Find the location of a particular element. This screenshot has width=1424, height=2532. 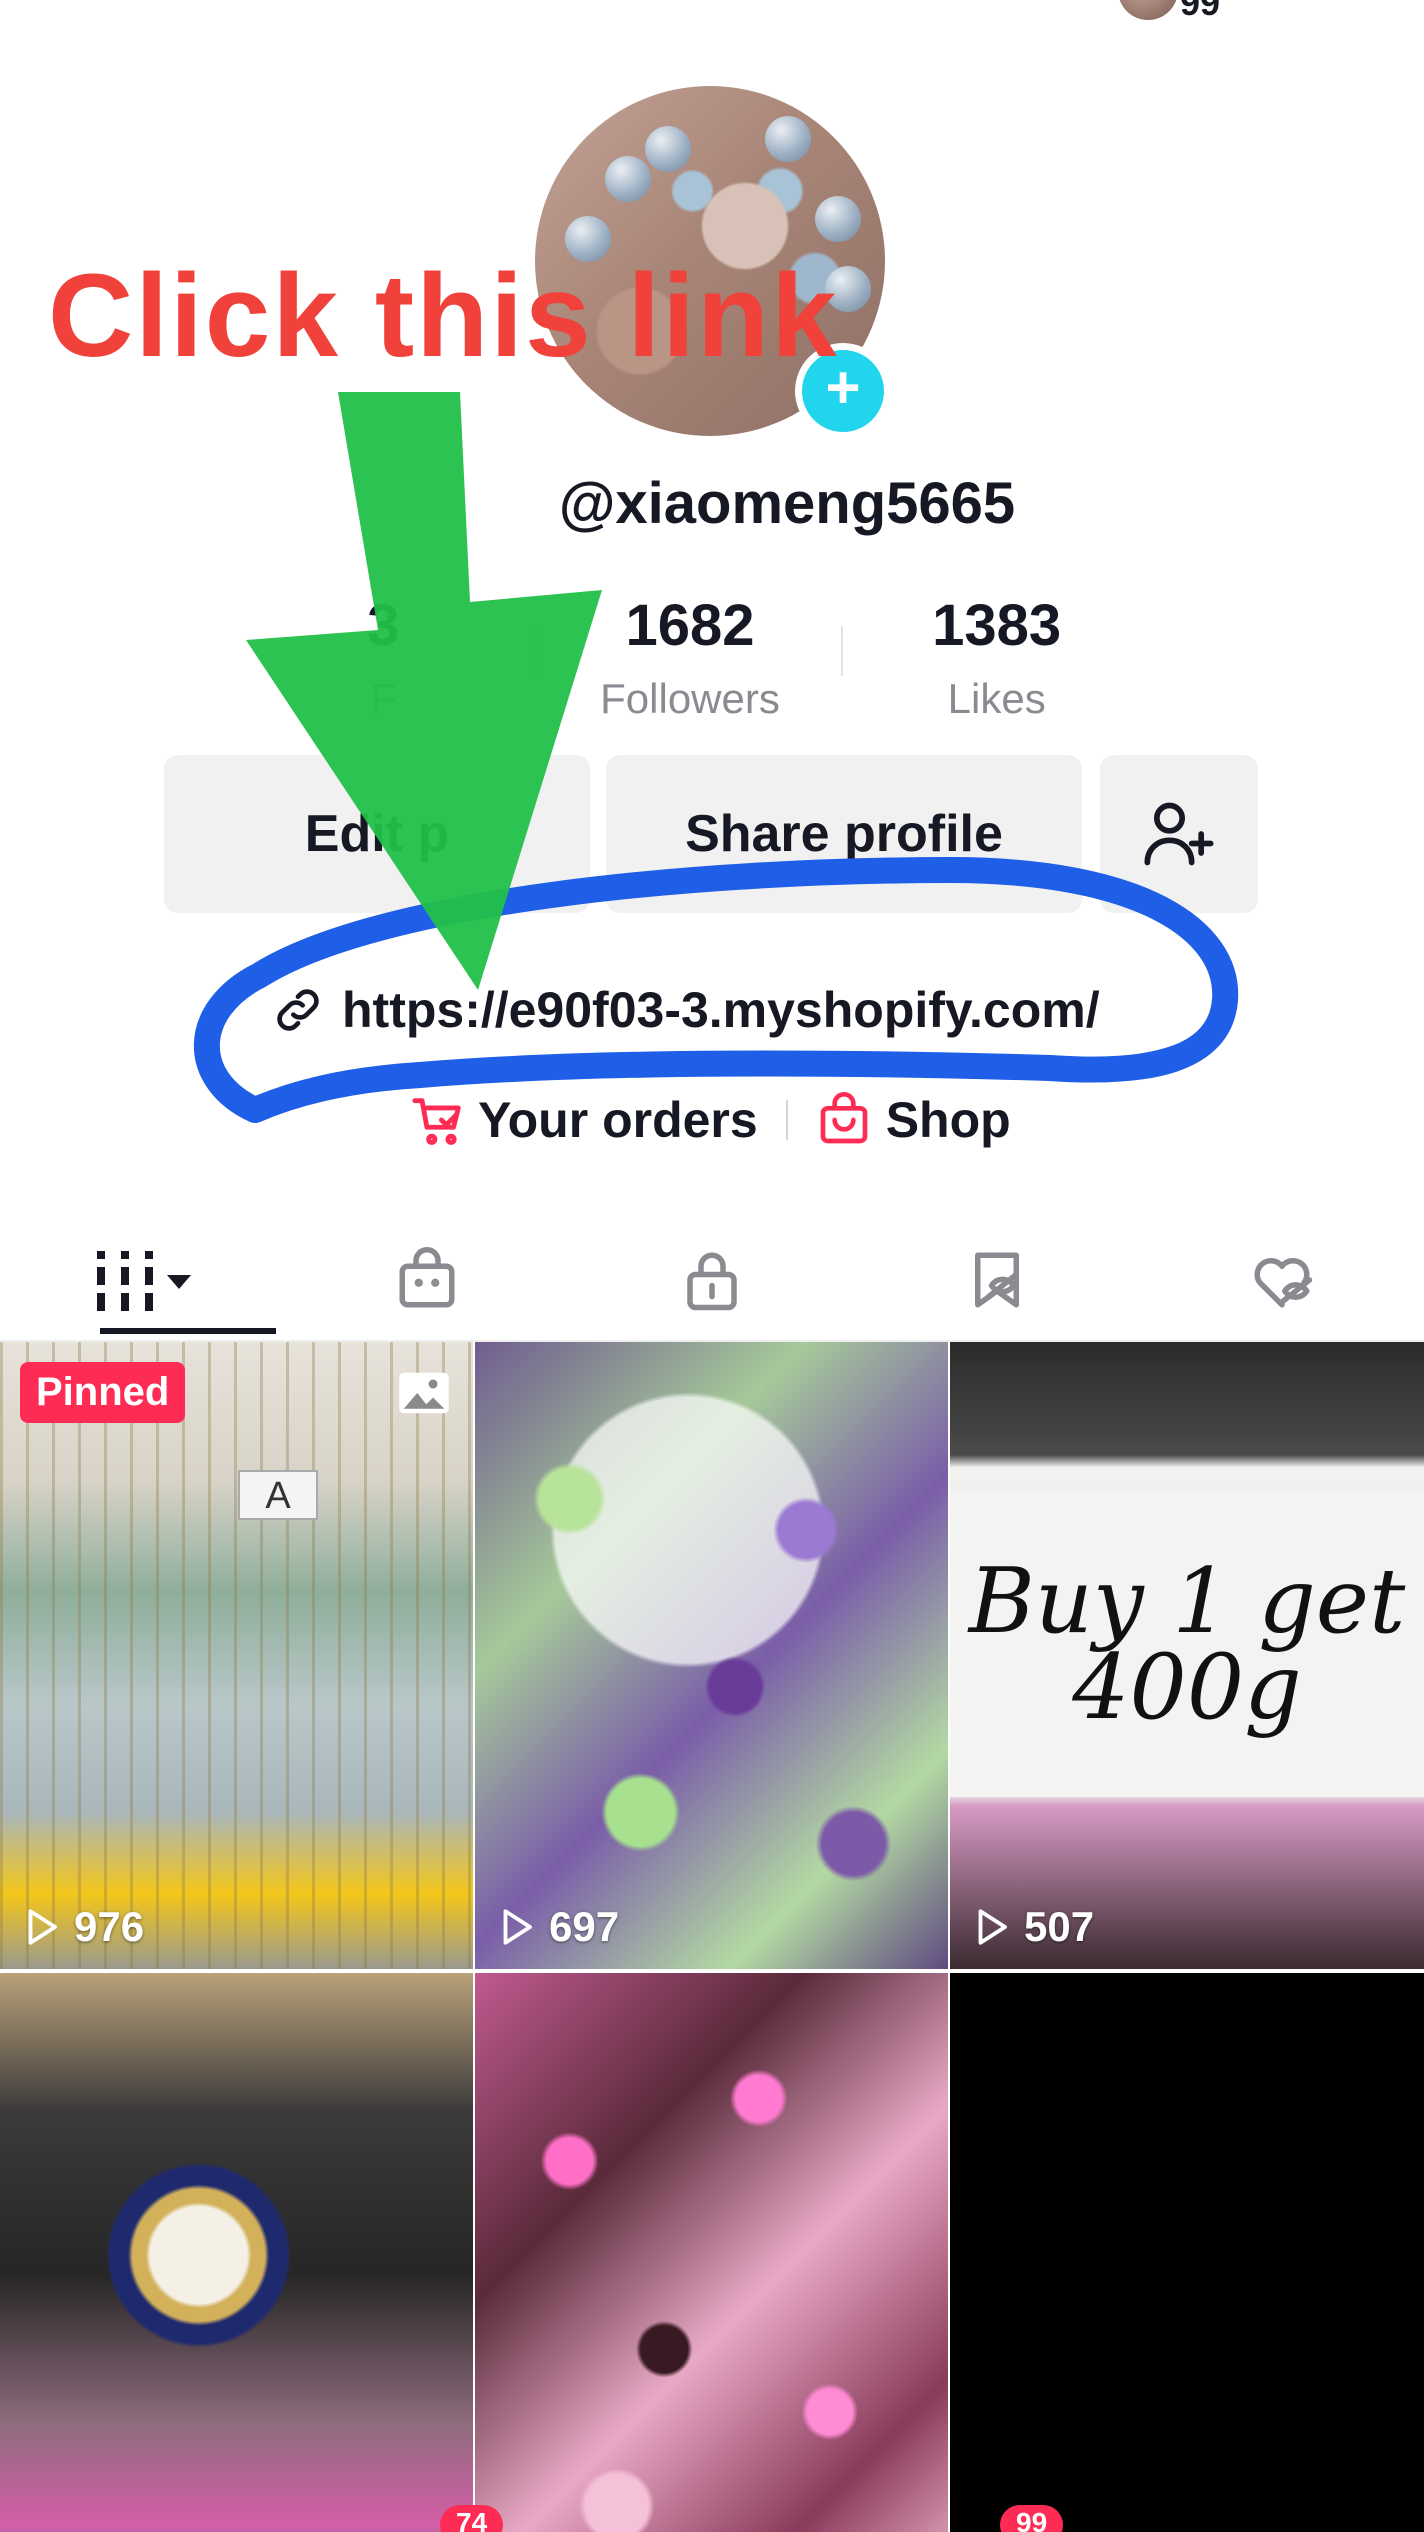

content-tabs is located at coordinates (712, 1280).